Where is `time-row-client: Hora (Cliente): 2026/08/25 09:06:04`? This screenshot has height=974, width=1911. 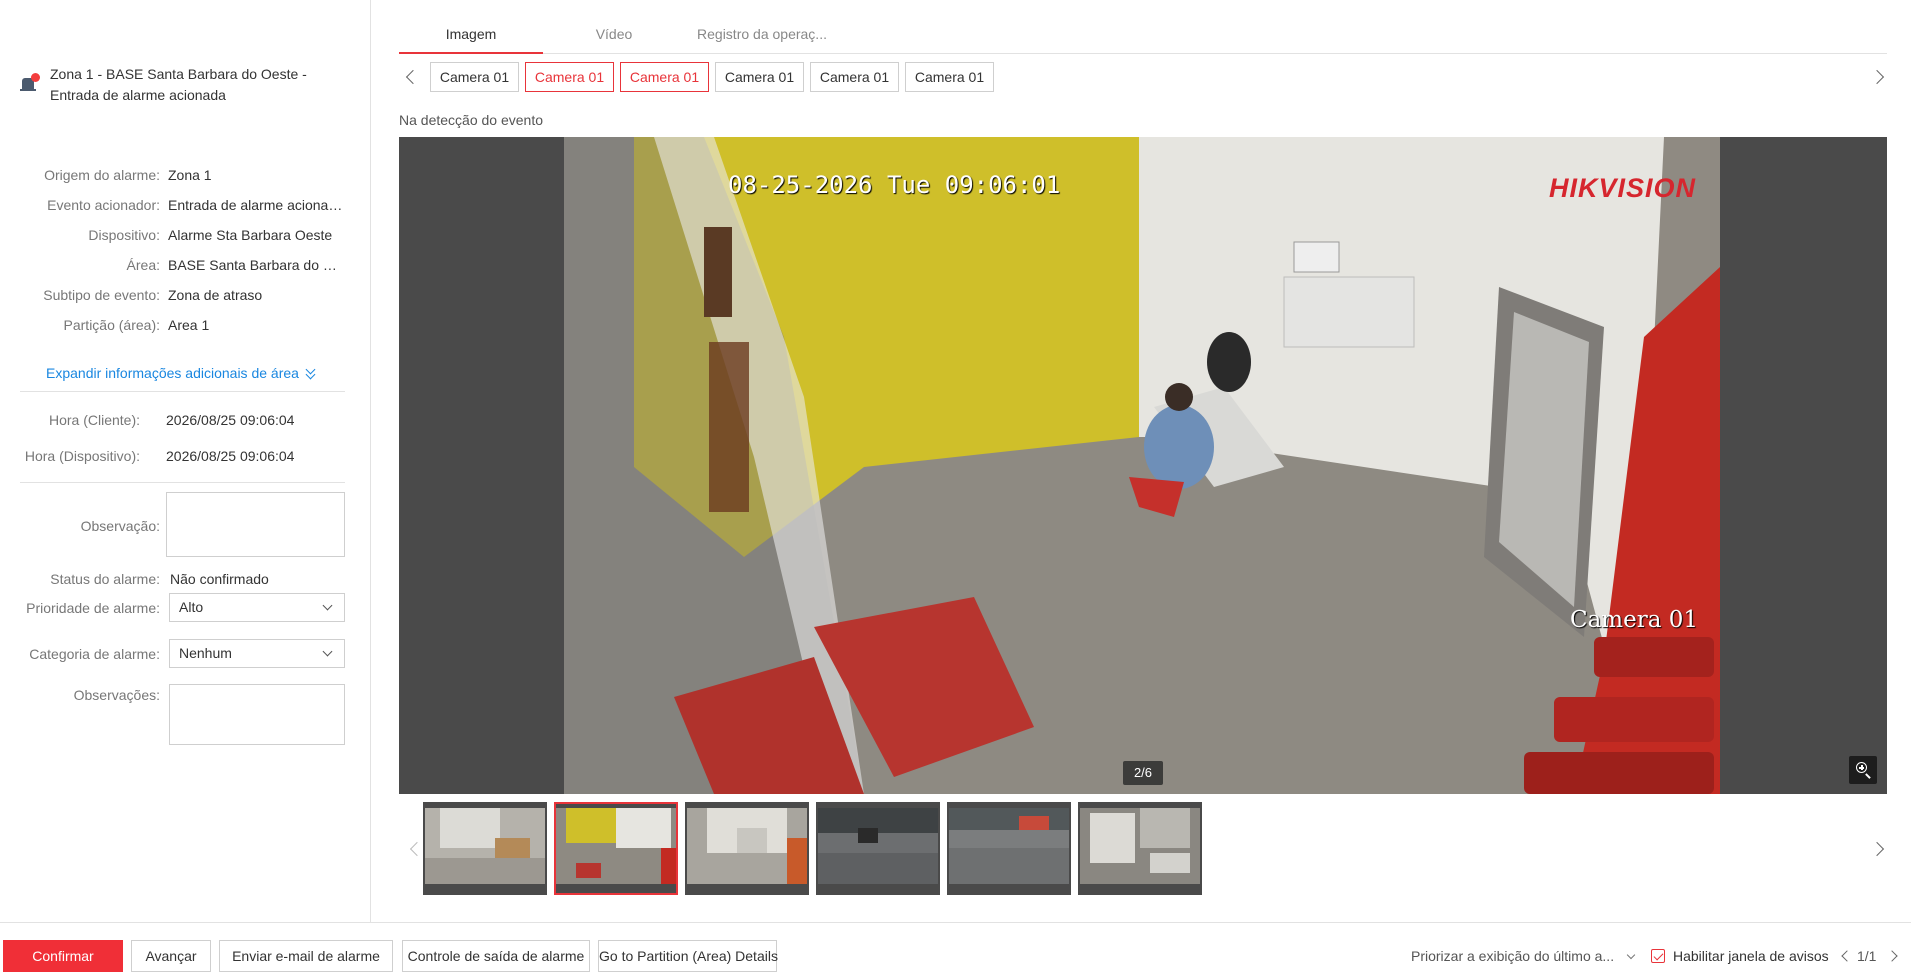
time-row-client: Hora (Cliente): 2026/08/25 09:06:04 is located at coordinates (175, 420).